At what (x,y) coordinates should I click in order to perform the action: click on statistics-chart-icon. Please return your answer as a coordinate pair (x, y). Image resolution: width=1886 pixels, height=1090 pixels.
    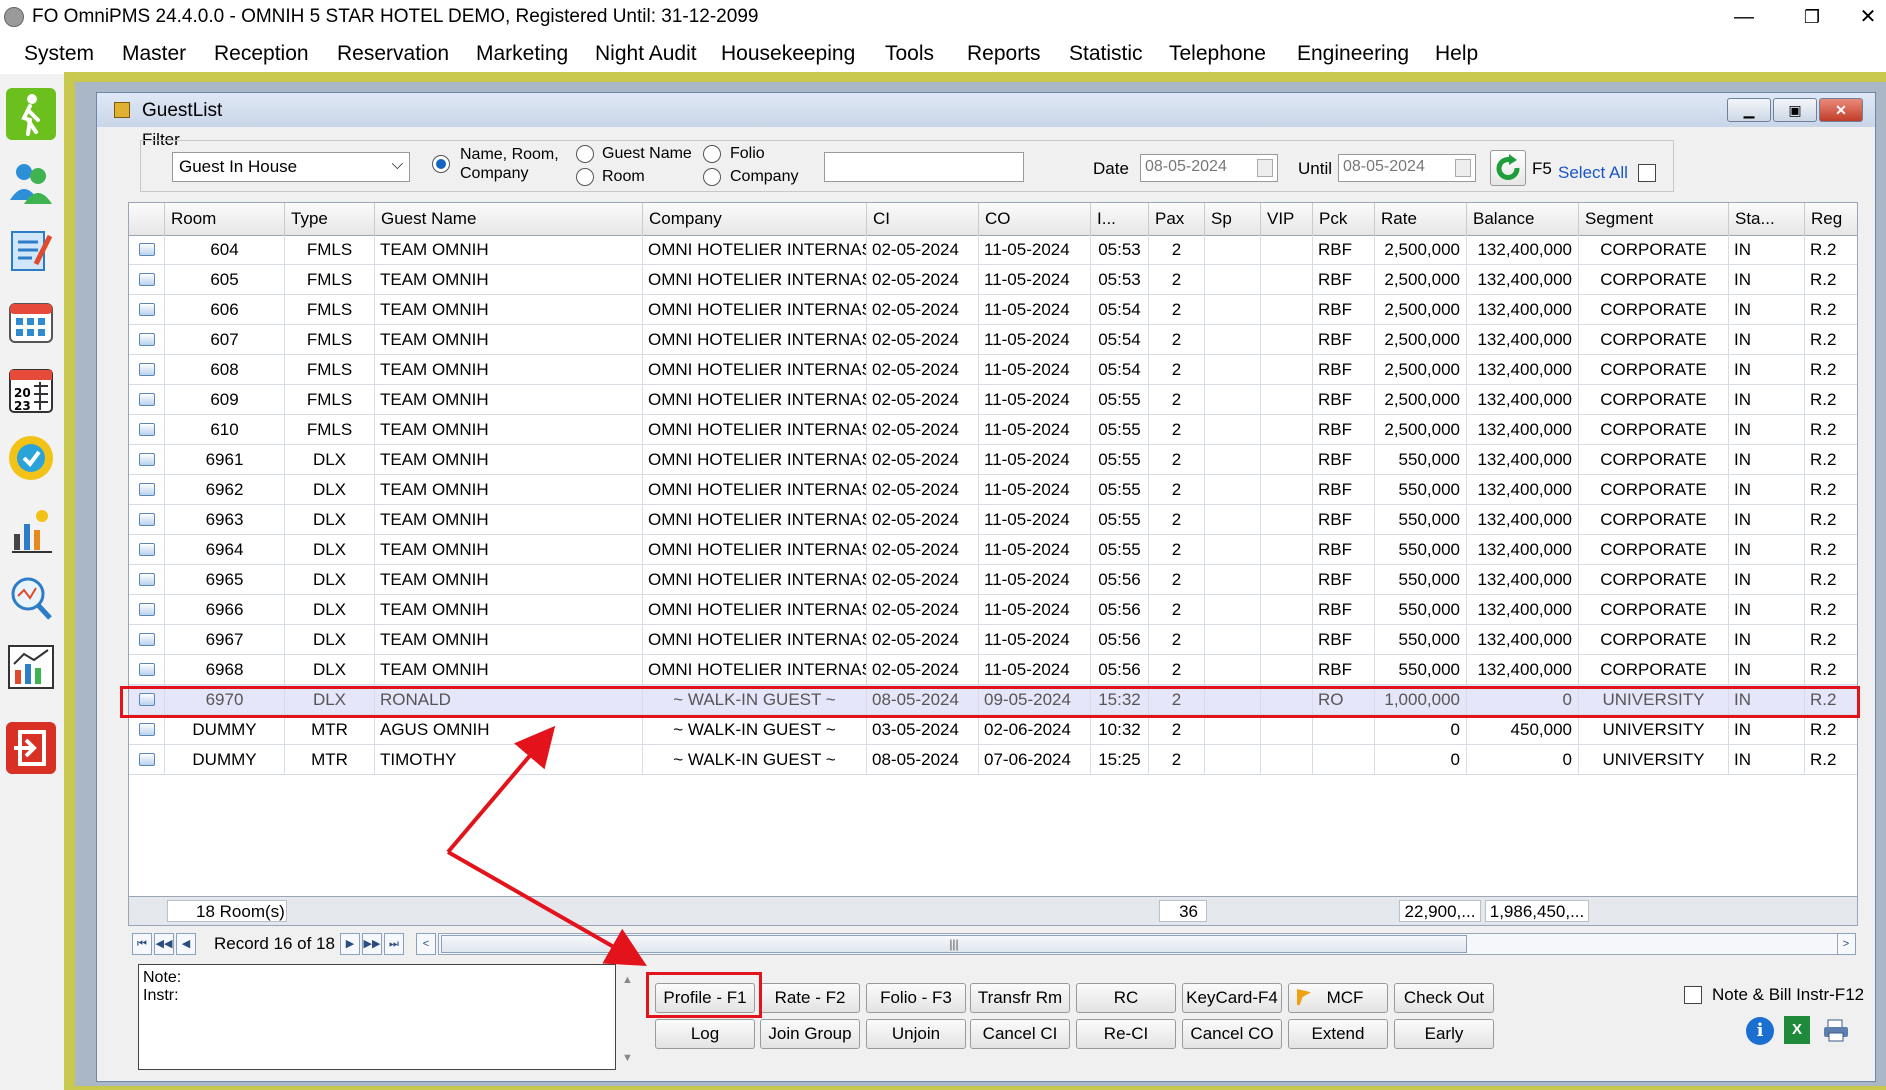
    Looking at the image, I should click on (31, 666).